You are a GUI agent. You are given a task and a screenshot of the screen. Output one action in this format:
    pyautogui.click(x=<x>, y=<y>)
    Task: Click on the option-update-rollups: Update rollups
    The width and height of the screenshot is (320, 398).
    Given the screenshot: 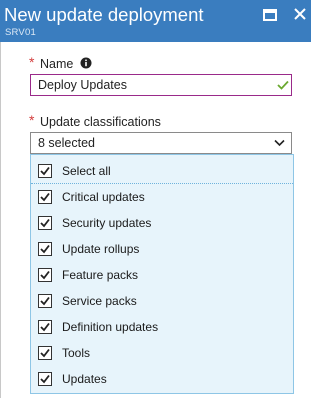 What is the action you would take?
    pyautogui.click(x=162, y=249)
    